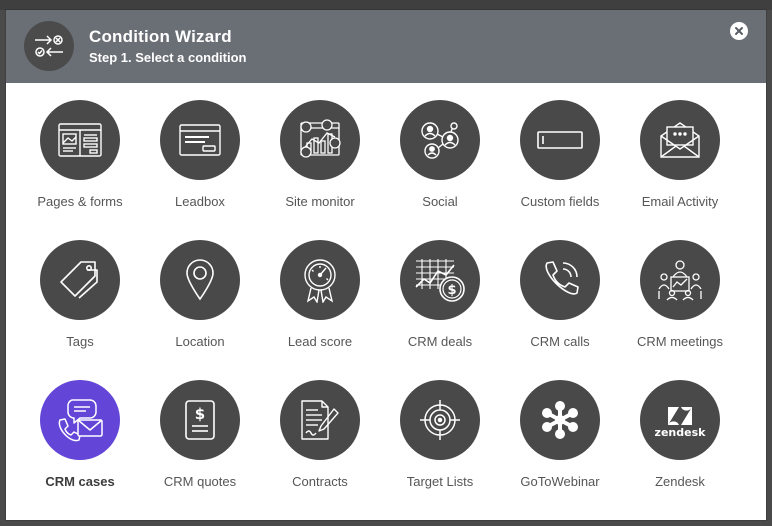 The width and height of the screenshot is (772, 526). Describe the element at coordinates (168, 57) in the screenshot. I see `dialog-subtitle: Step 1. Select a condition` at that location.